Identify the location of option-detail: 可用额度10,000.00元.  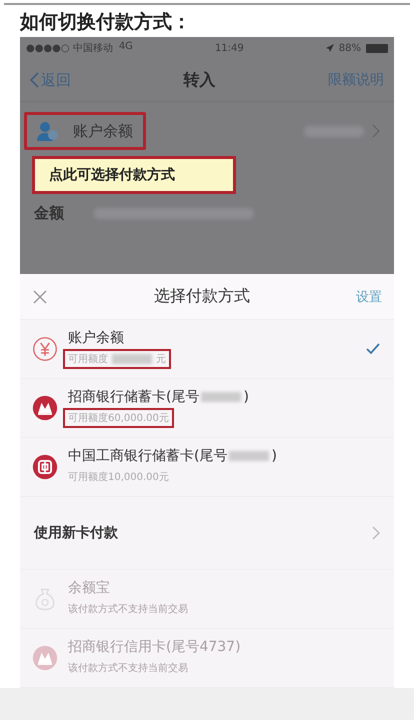
(118, 477).